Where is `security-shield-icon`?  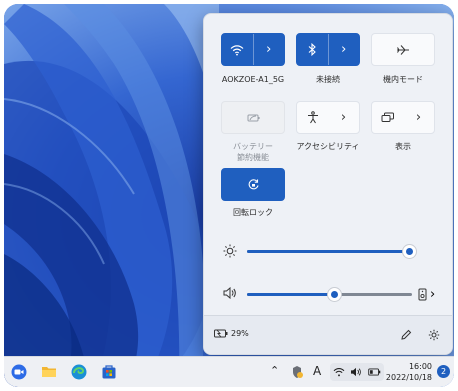
security-shield-icon is located at coordinates (297, 372).